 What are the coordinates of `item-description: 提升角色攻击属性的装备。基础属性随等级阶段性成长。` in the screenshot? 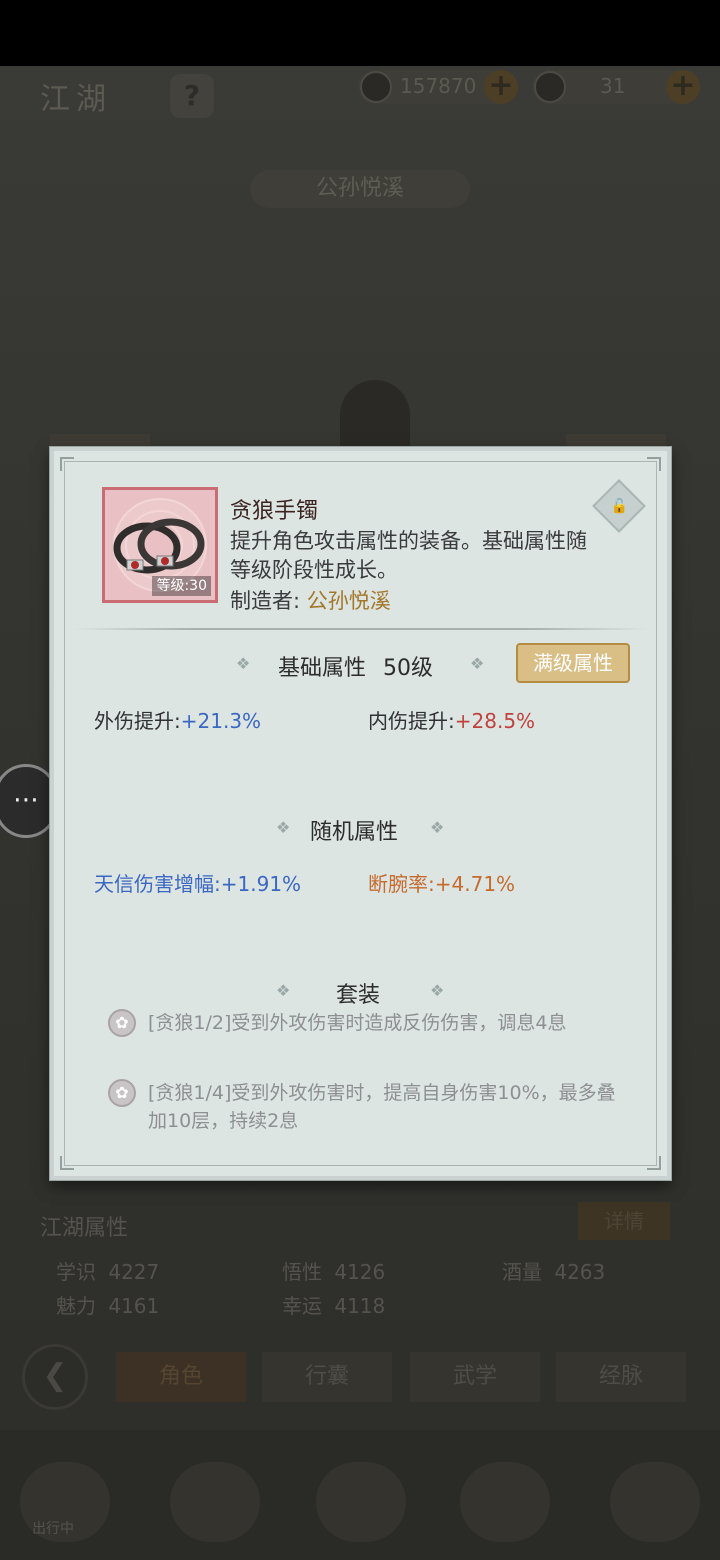 It's located at (408, 555).